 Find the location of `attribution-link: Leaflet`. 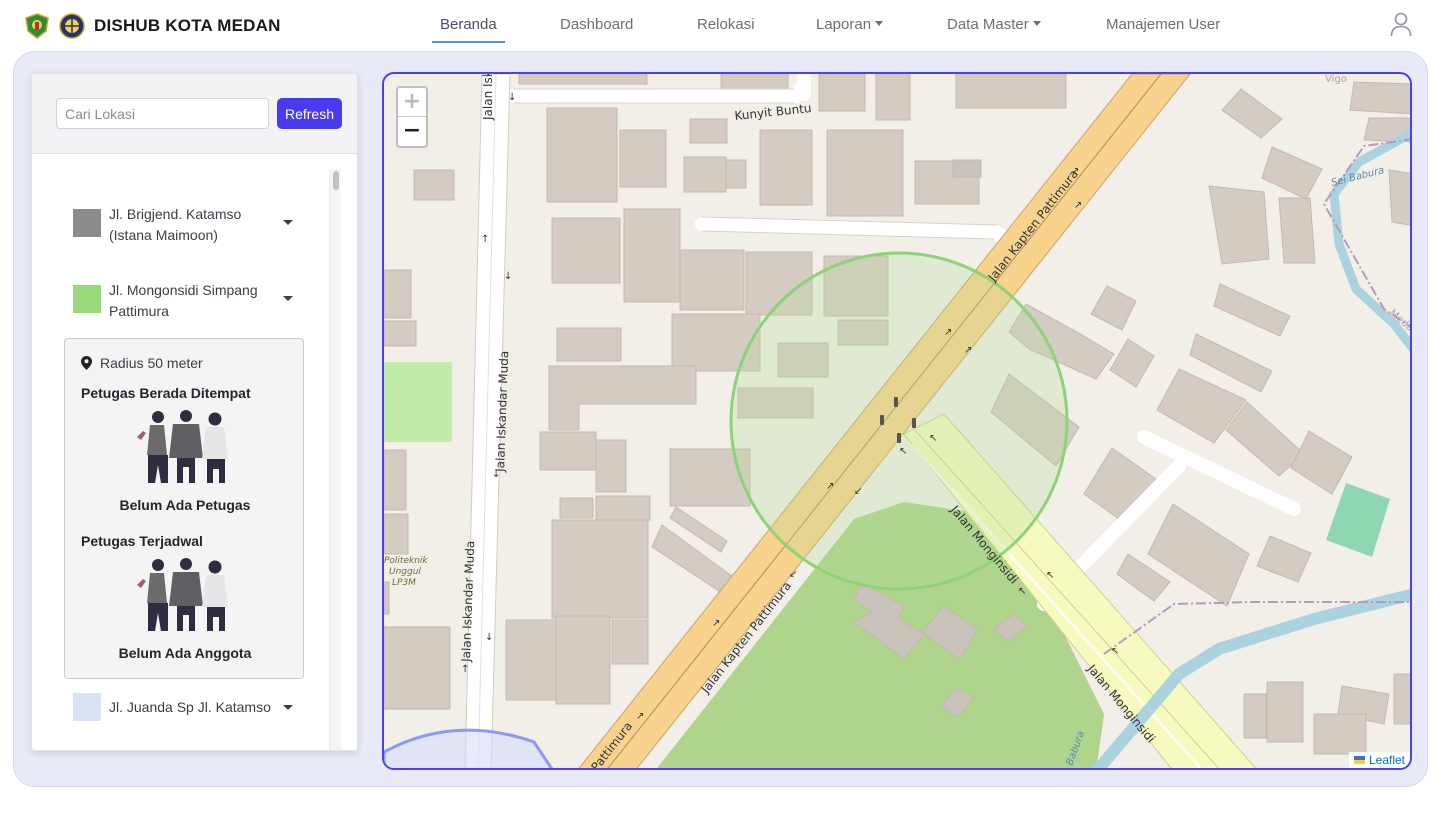

attribution-link: Leaflet is located at coordinates (1387, 760).